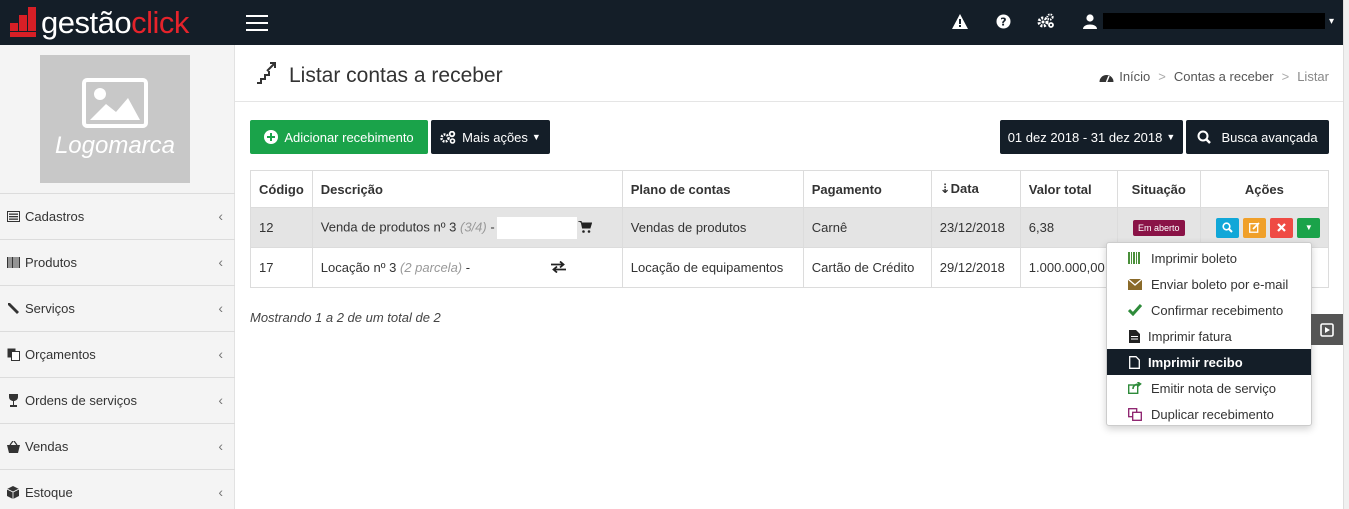 This screenshot has width=1349, height=509. I want to click on sidebar-item-label: Estoque, so click(49, 492).